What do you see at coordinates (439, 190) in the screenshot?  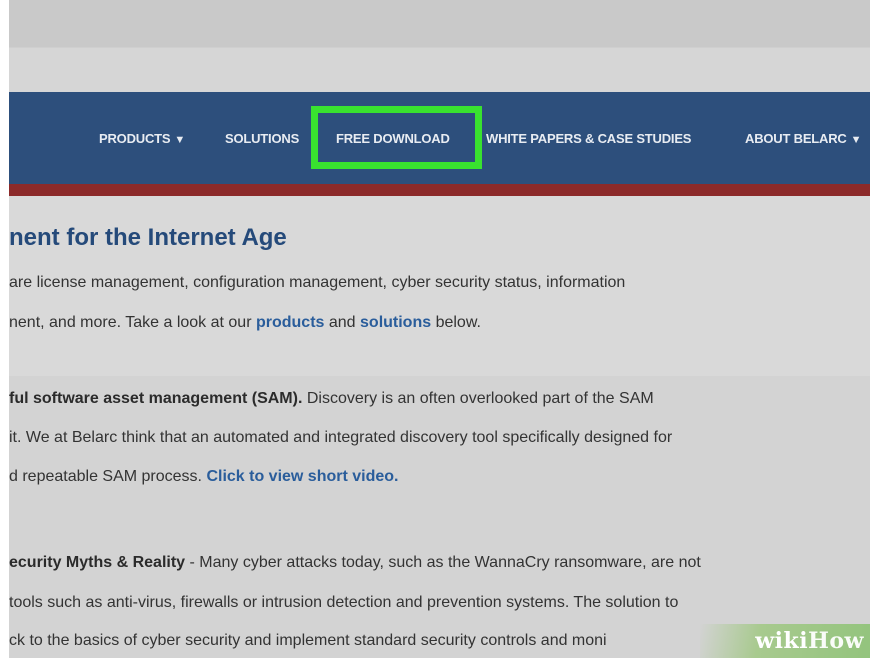 I see `nav-accent-bar` at bounding box center [439, 190].